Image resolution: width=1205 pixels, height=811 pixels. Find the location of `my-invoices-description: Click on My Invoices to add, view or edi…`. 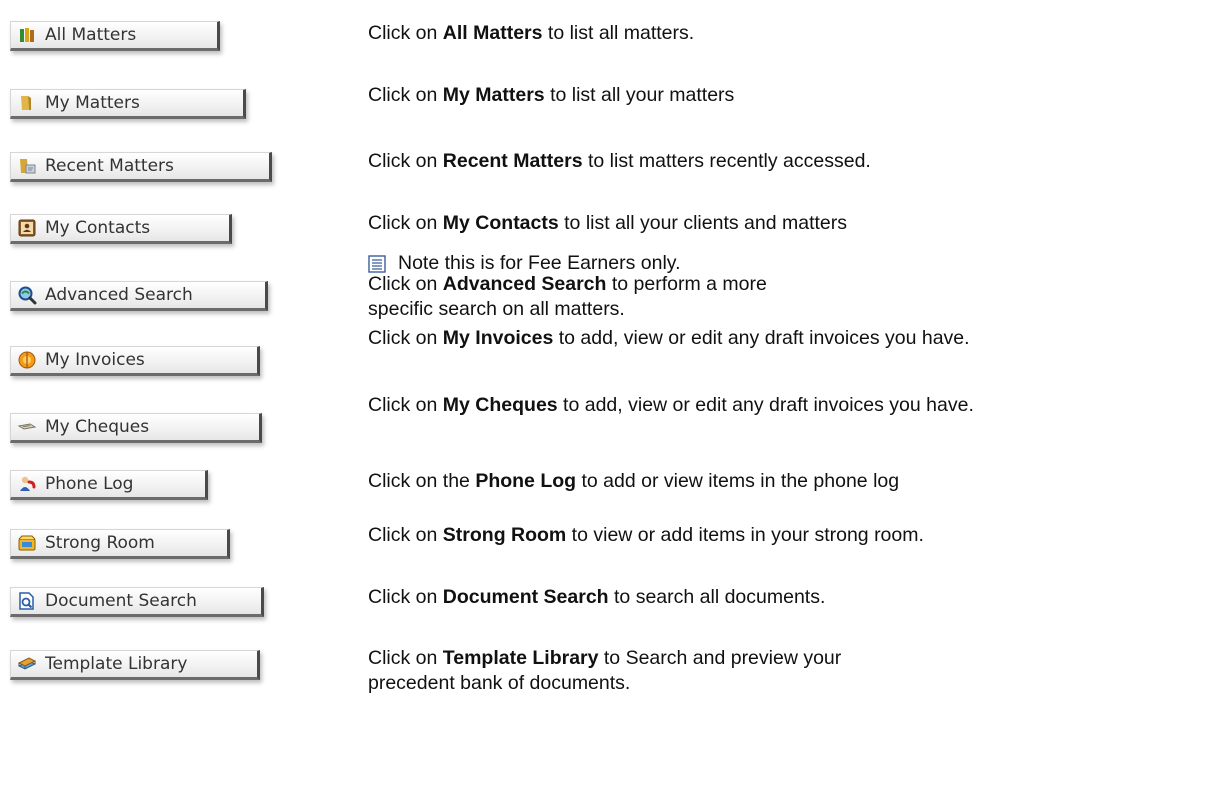

my-invoices-description: Click on My Invoices to add, view or edi… is located at coordinates (669, 338).